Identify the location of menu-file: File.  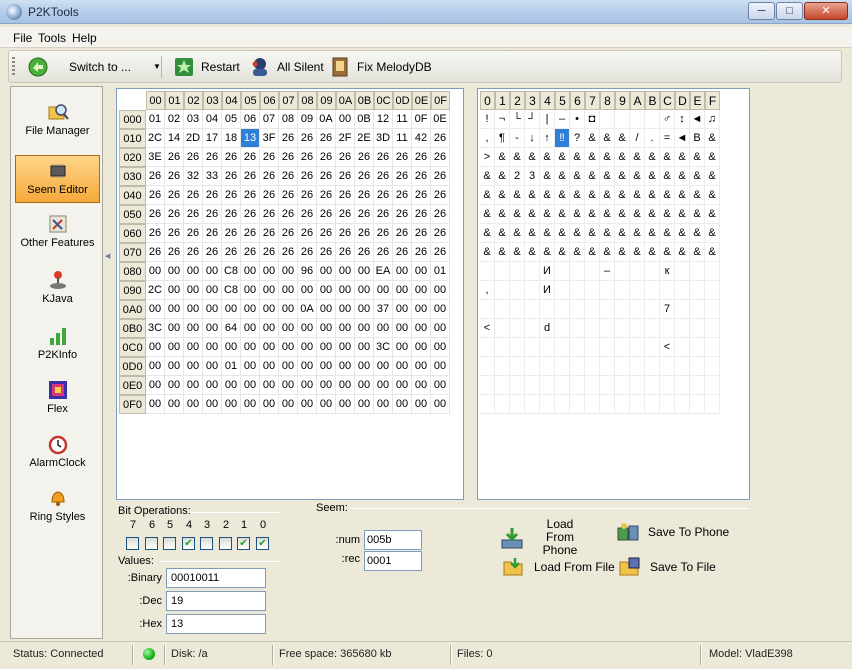
(22, 38).